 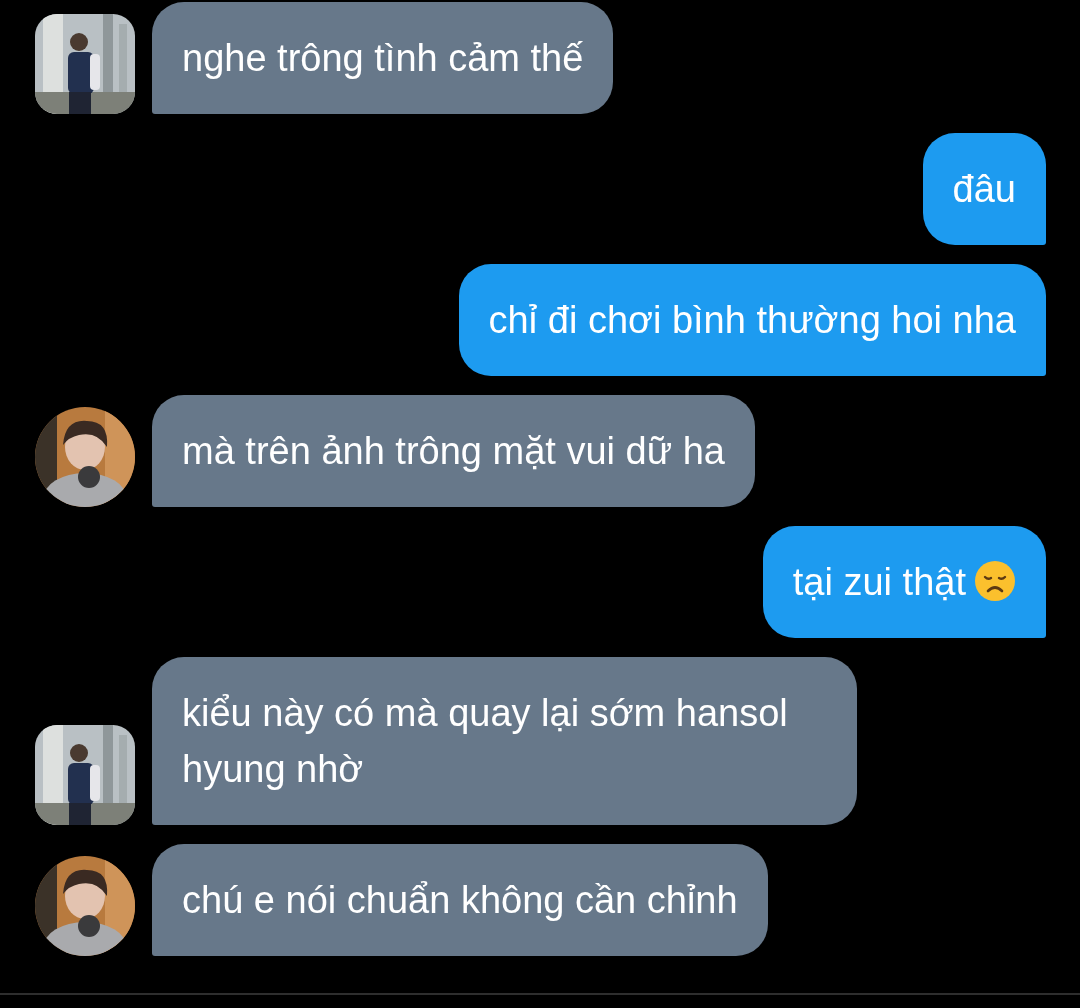 What do you see at coordinates (383, 58) in the screenshot?
I see `incoming-message-bubble: nghe trông tình cảm thế` at bounding box center [383, 58].